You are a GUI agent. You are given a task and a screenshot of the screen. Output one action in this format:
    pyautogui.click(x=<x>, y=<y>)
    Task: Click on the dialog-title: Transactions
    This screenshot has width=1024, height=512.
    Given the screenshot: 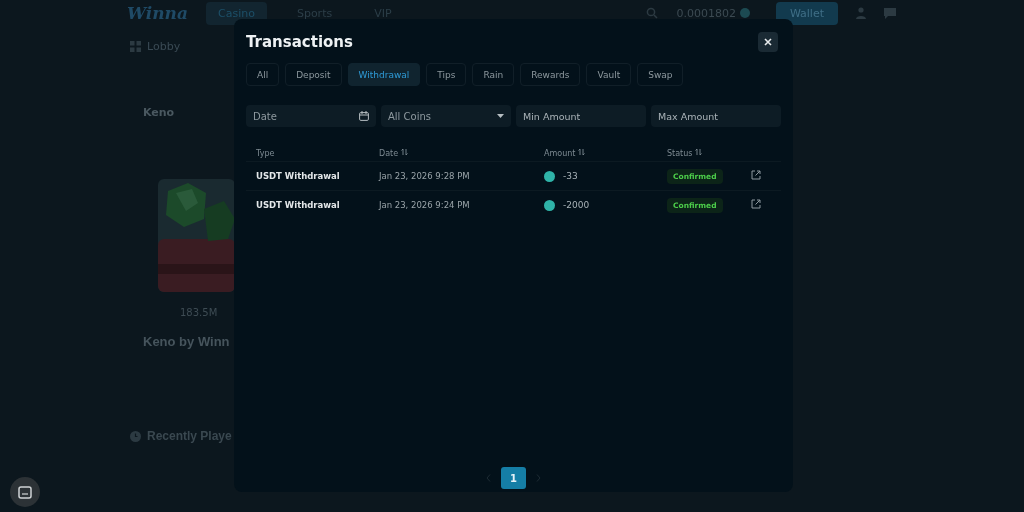 What is the action you would take?
    pyautogui.click(x=299, y=42)
    